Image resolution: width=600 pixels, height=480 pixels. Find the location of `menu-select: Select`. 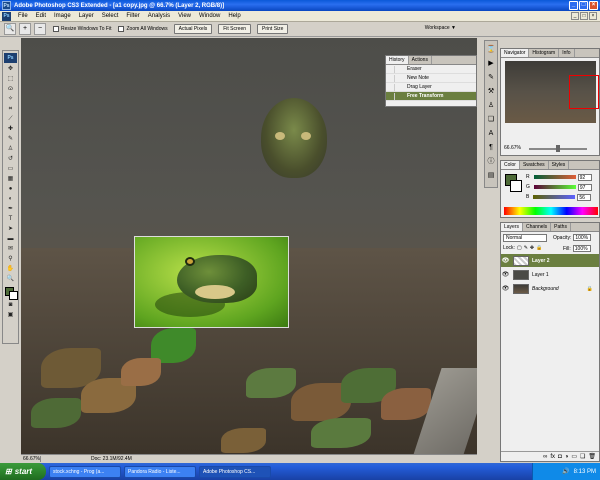

menu-select: Select is located at coordinates (110, 16).